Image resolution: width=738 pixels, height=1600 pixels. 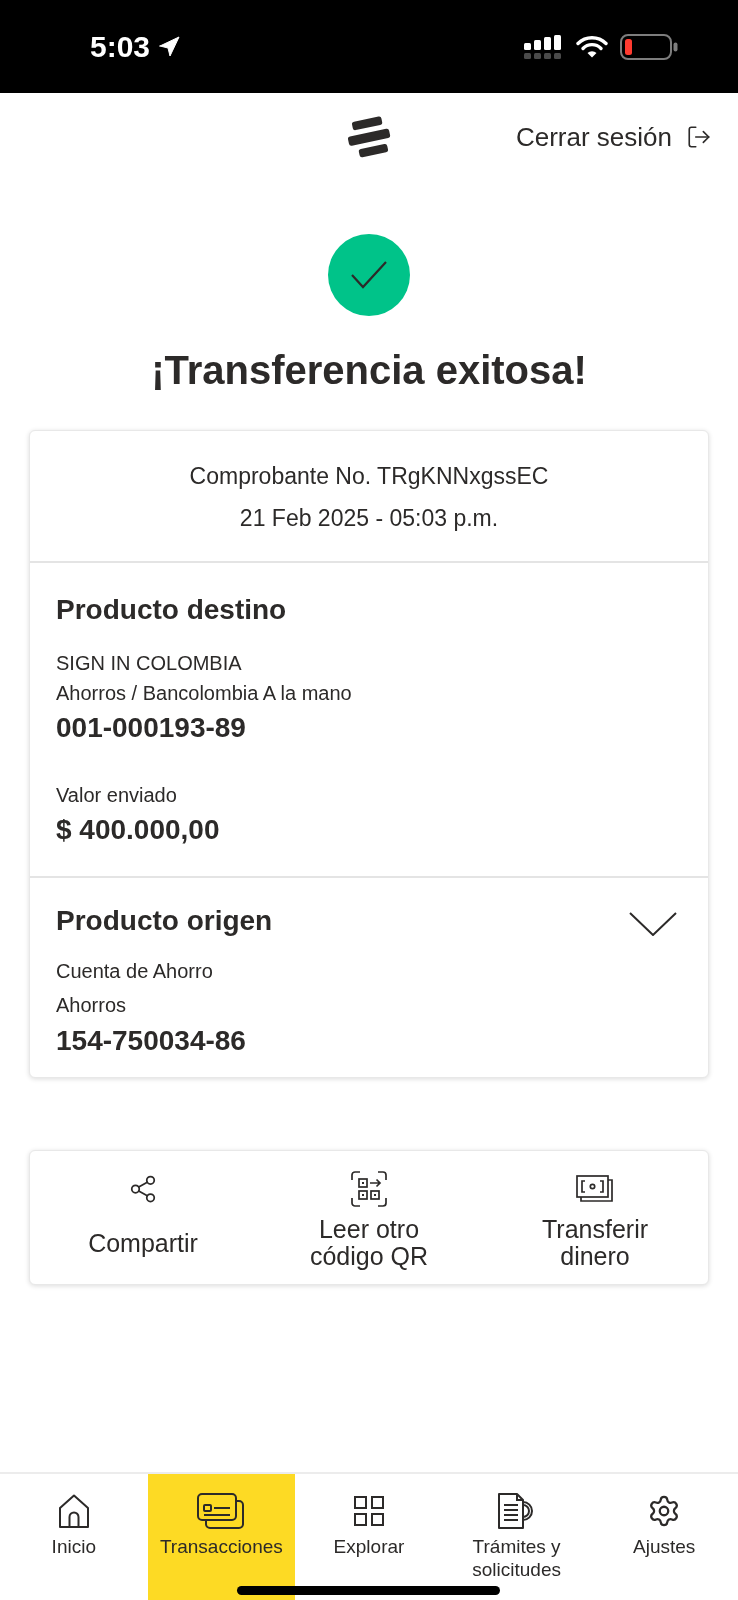 What do you see at coordinates (544, 46) in the screenshot?
I see `signal-icon` at bounding box center [544, 46].